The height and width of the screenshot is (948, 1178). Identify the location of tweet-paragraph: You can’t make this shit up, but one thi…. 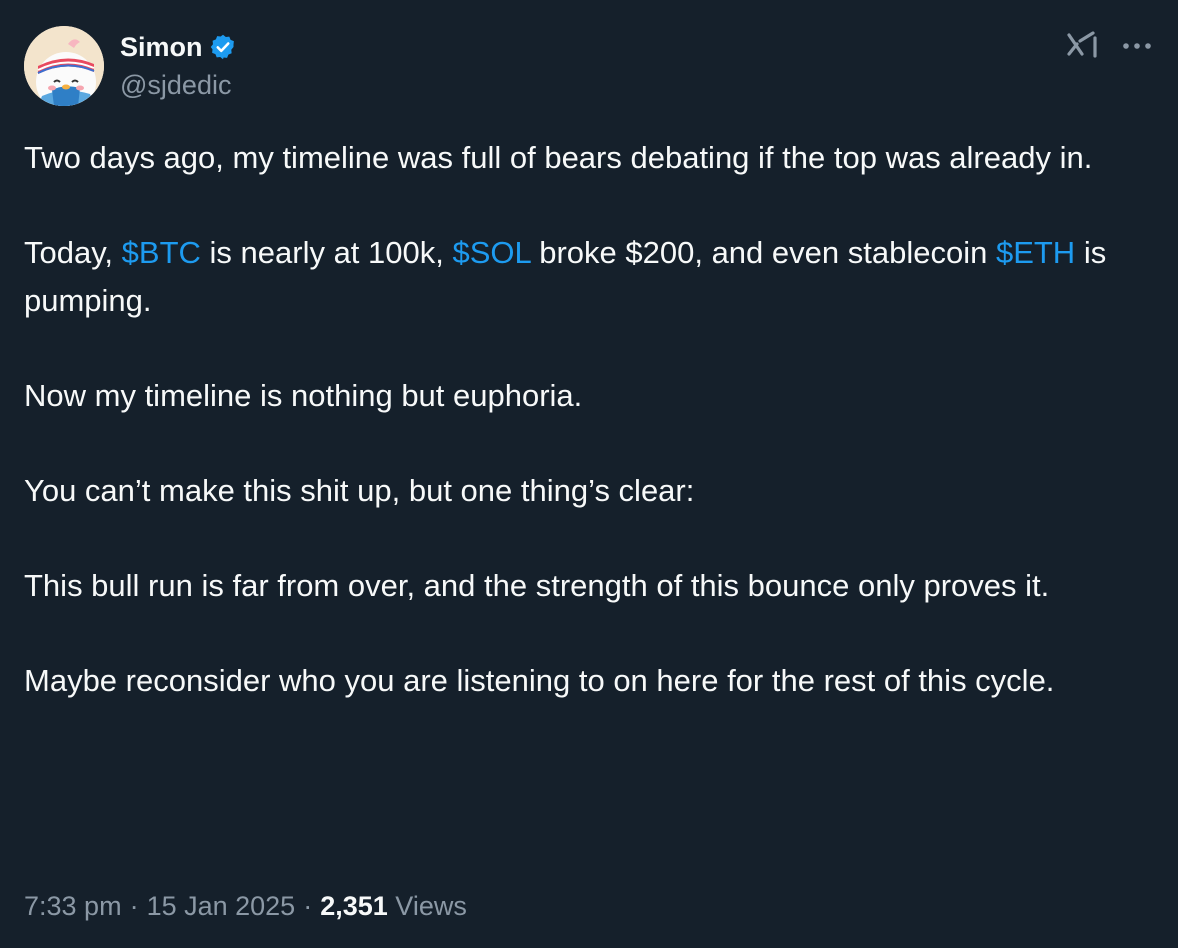
(359, 490).